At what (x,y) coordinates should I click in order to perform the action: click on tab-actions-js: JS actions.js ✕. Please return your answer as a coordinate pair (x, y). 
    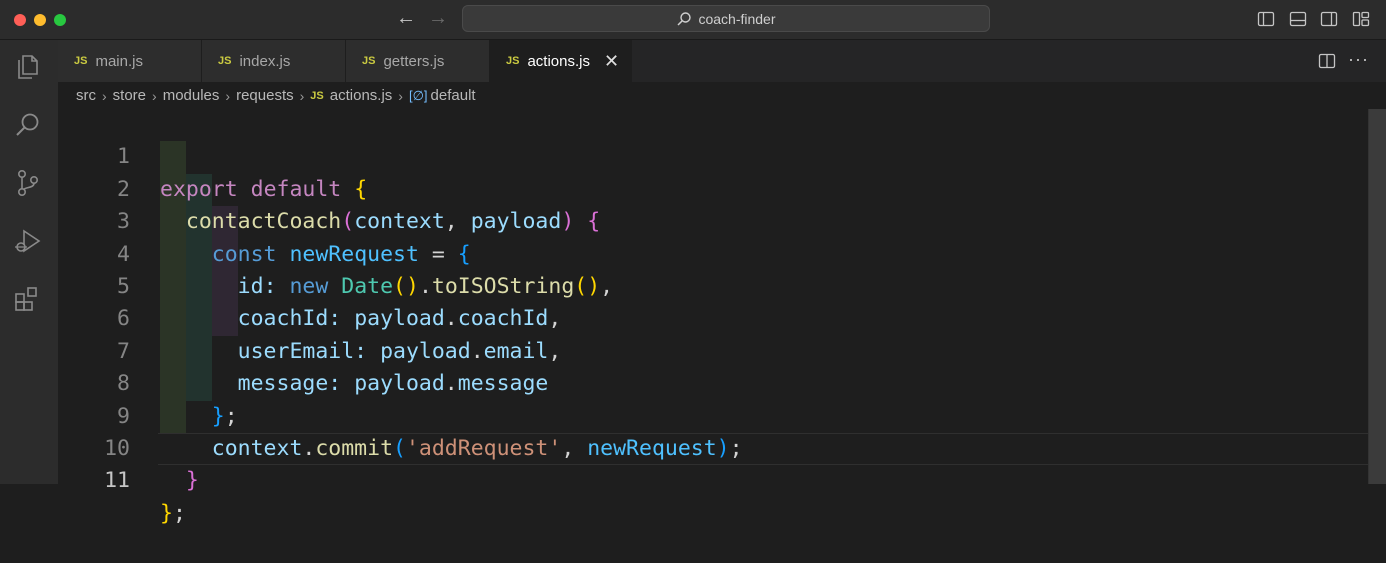
    Looking at the image, I should click on (561, 61).